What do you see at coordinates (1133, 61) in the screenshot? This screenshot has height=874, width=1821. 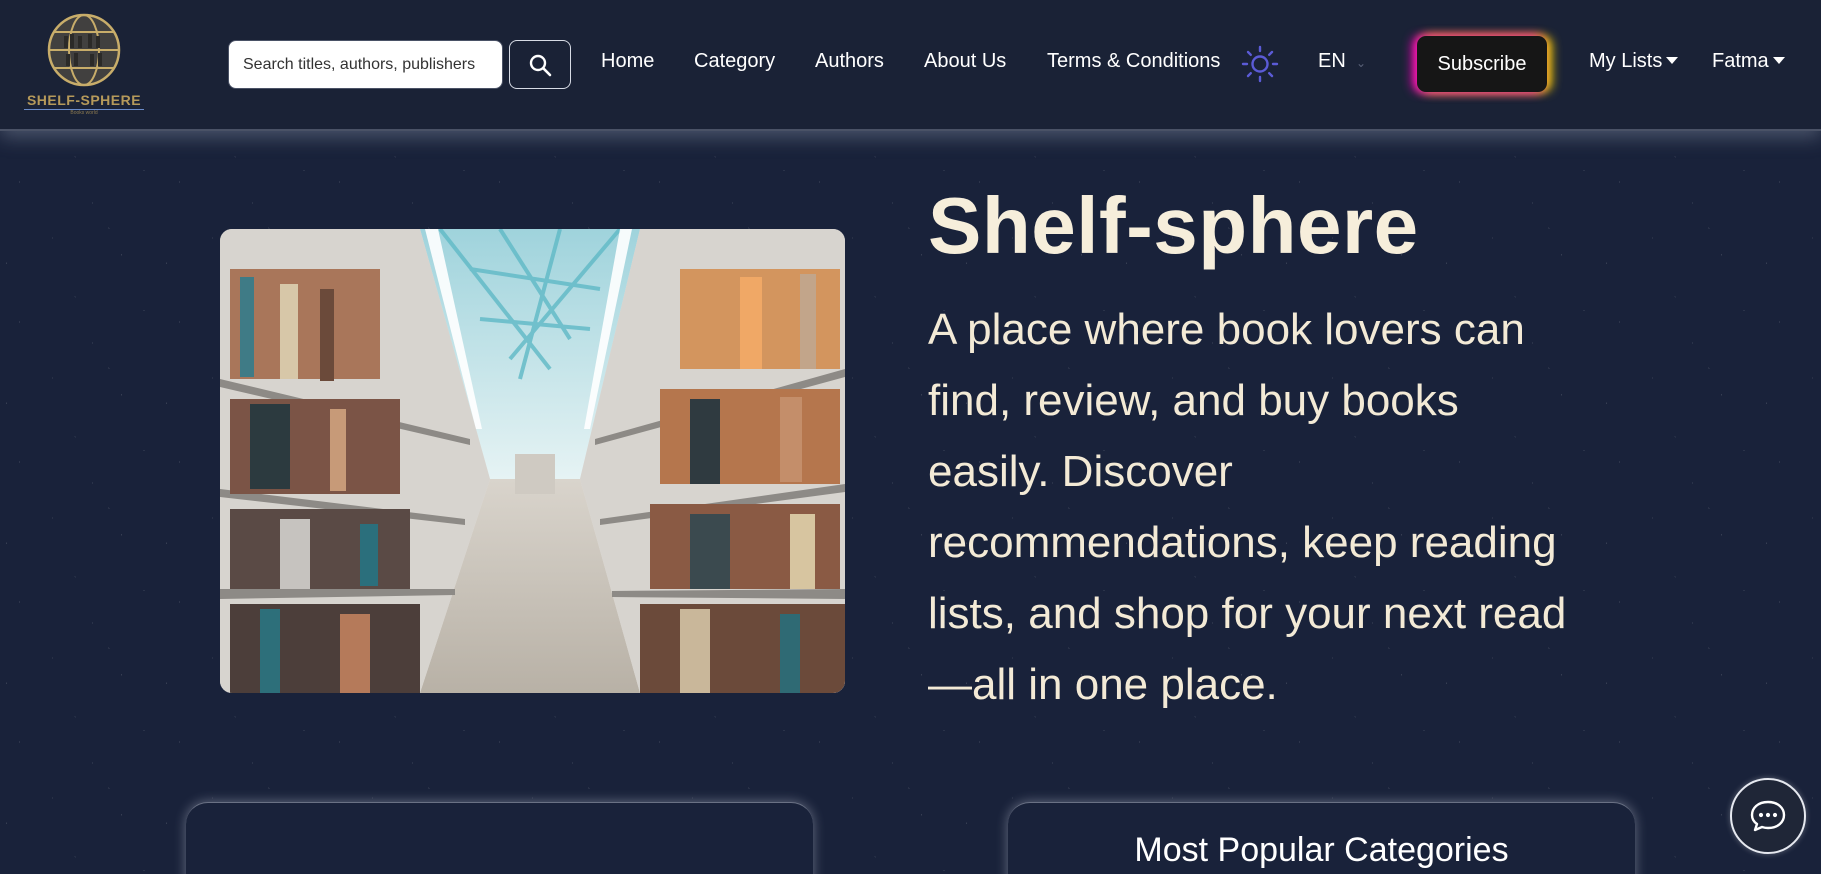 I see `nav-terms-link: Terms & Conditions` at bounding box center [1133, 61].